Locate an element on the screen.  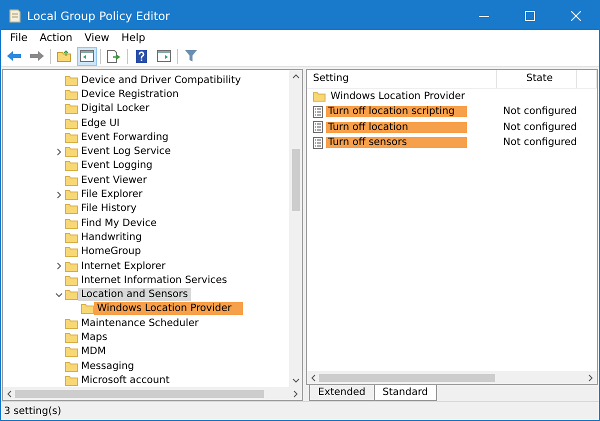
app-icon is located at coordinates (15, 15).